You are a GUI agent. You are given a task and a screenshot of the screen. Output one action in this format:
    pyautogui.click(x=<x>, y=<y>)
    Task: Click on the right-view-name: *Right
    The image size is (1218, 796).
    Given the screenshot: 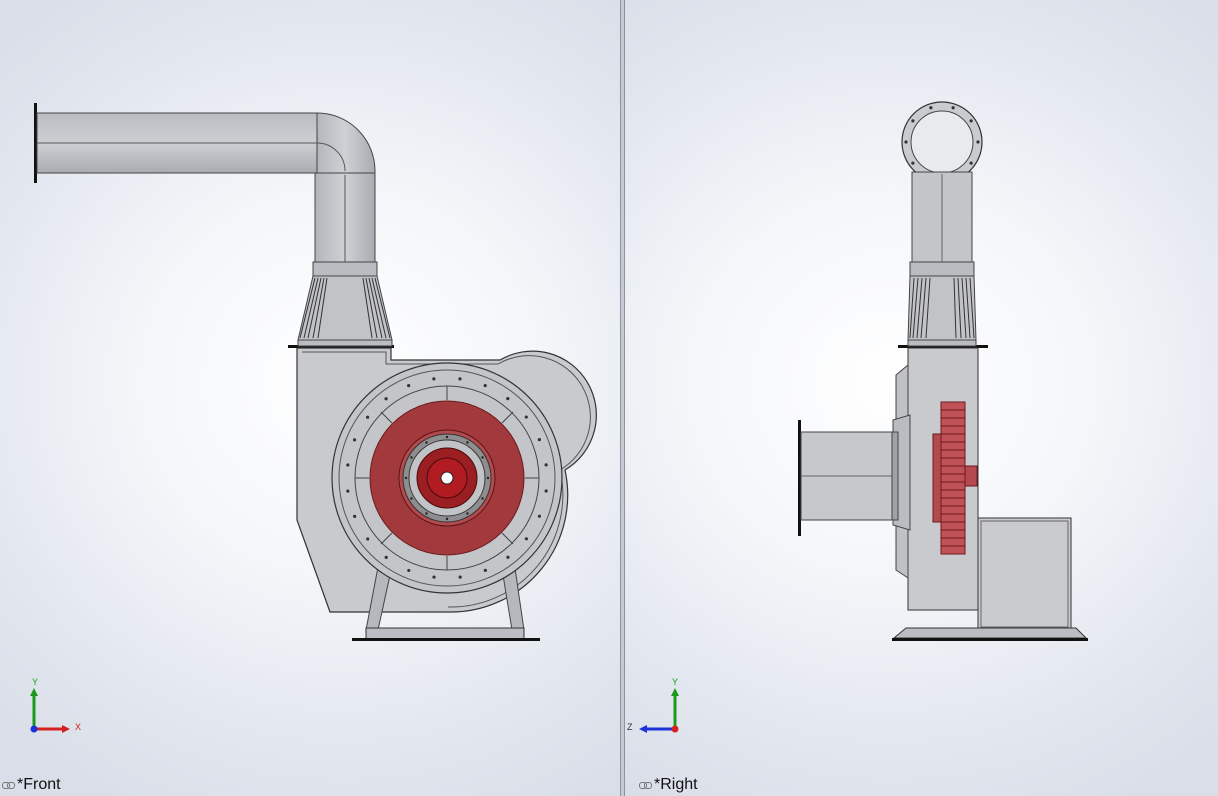 What is the action you would take?
    pyautogui.click(x=676, y=784)
    